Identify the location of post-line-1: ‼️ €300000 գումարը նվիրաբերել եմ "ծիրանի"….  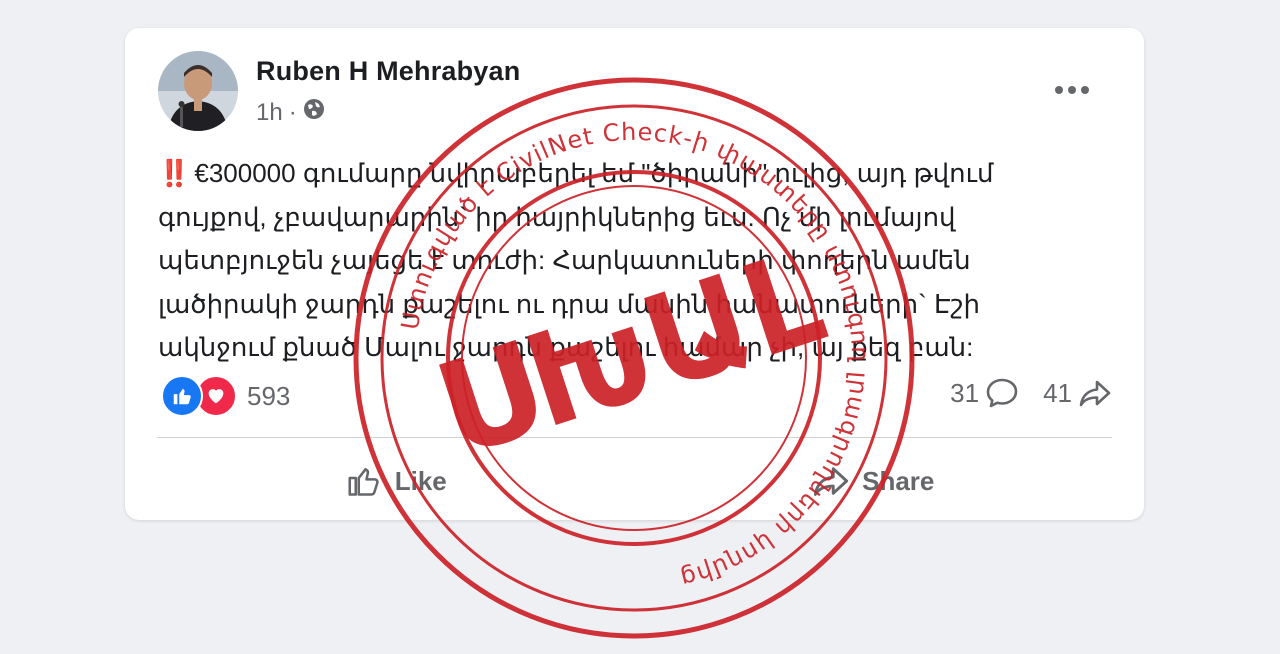
(576, 173).